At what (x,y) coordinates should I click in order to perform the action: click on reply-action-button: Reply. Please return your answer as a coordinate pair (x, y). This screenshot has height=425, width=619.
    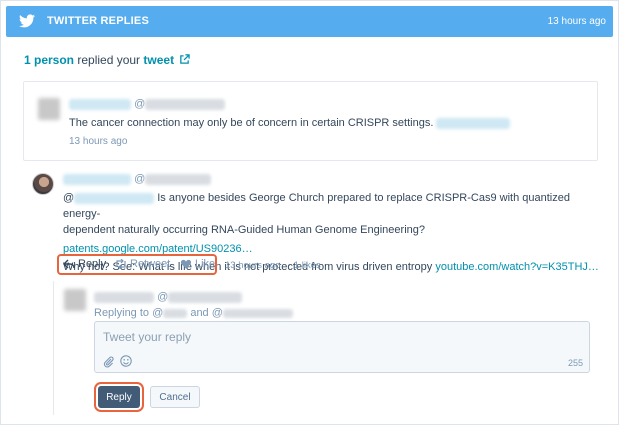
    Looking at the image, I should click on (84, 264).